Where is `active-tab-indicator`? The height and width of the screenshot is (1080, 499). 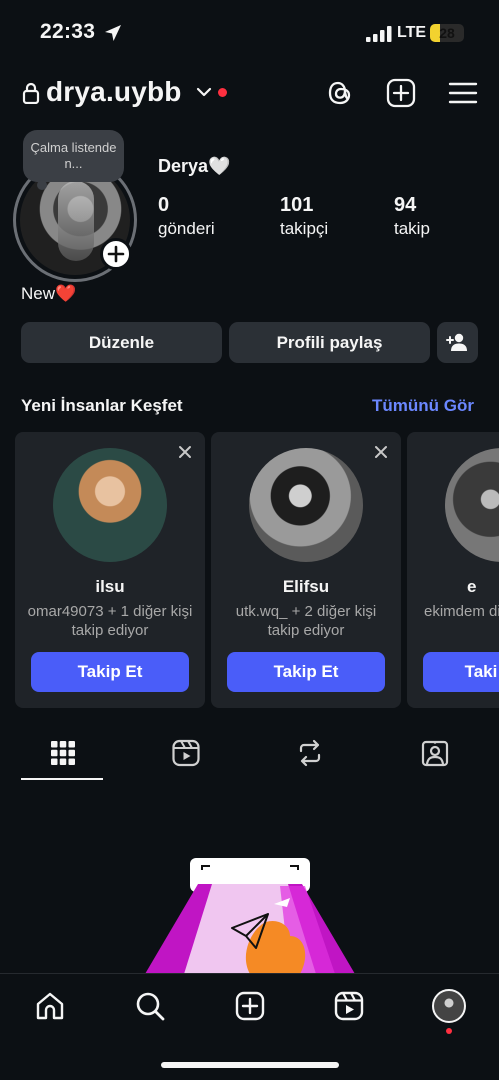 active-tab-indicator is located at coordinates (62, 779).